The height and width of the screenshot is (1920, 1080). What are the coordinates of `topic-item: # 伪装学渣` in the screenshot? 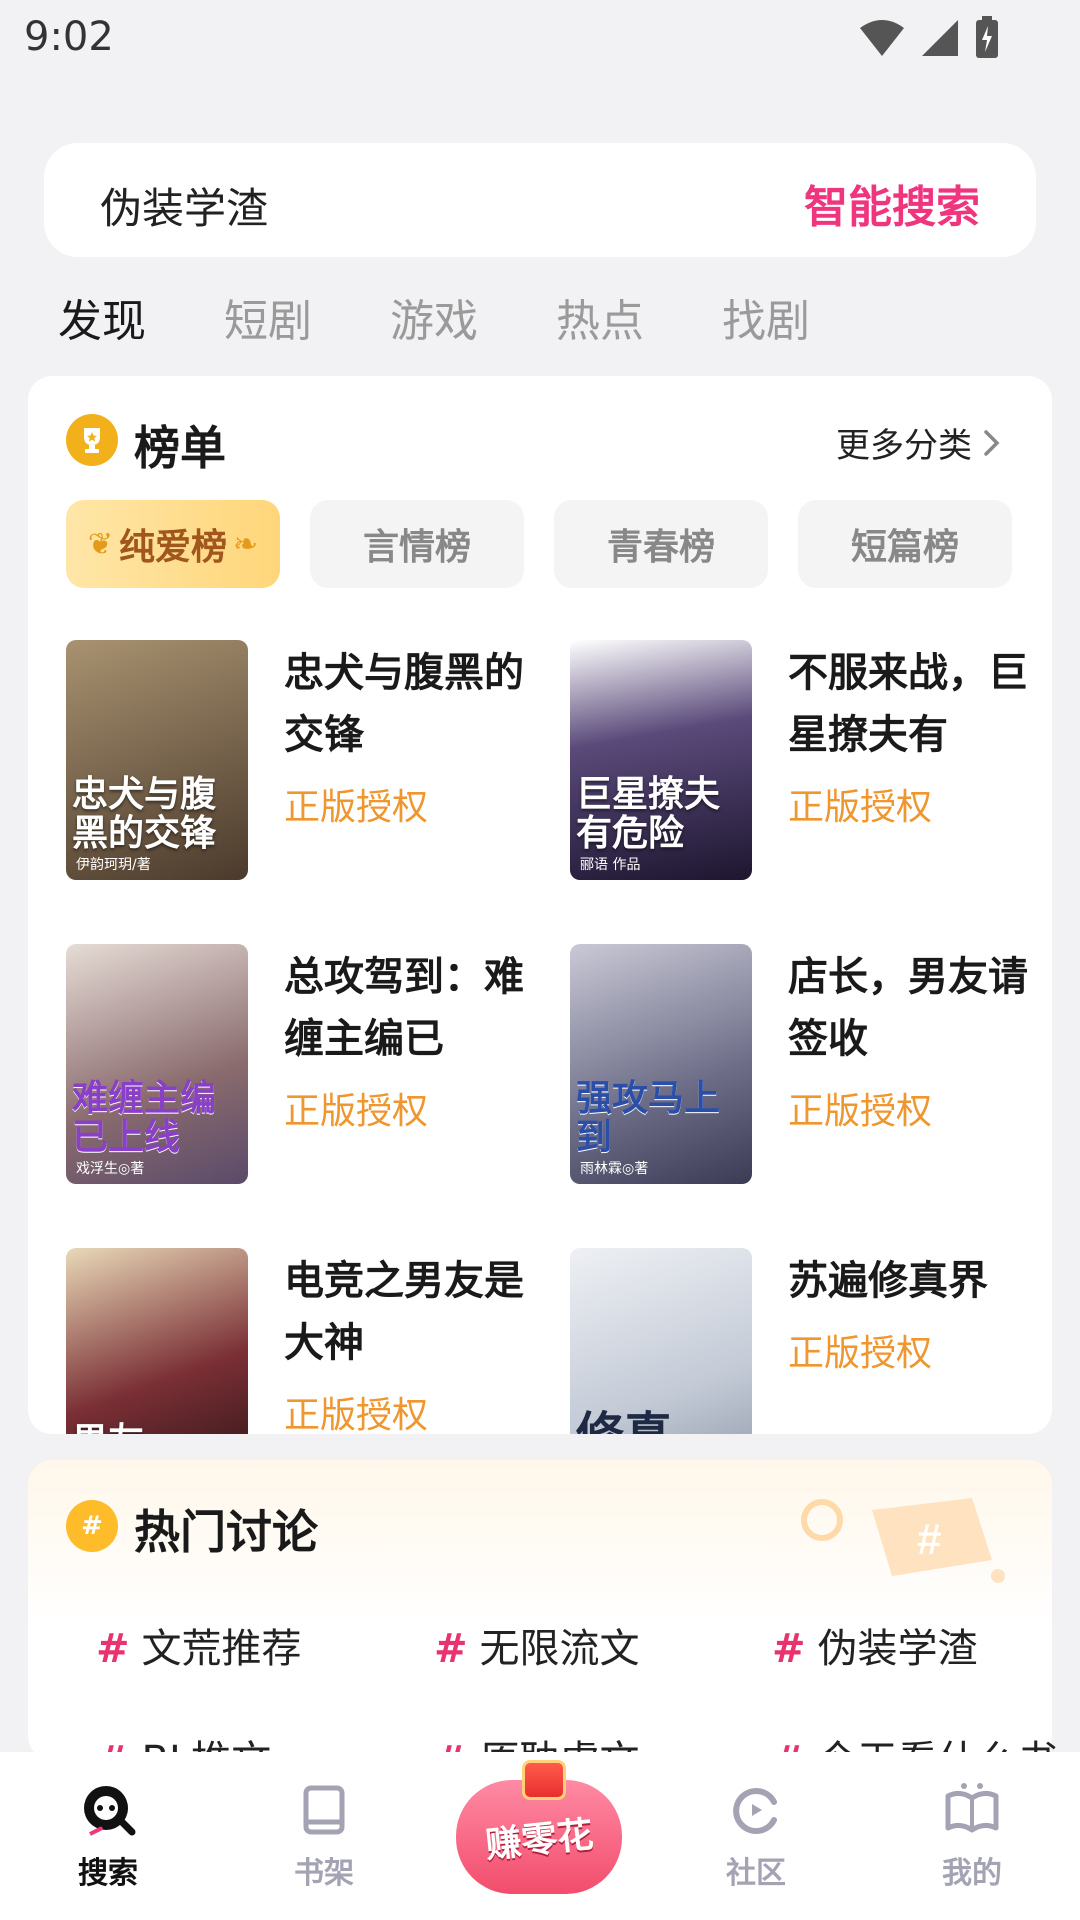 It's located at (875, 1645).